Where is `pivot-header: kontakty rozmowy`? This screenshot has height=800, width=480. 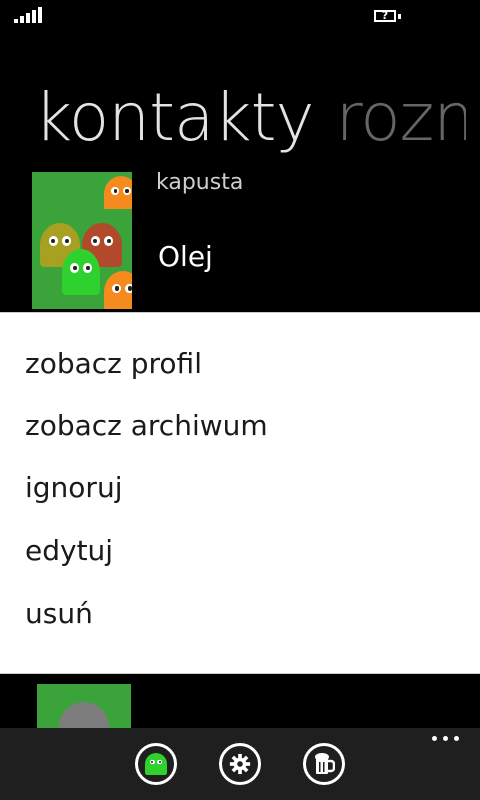 pivot-header: kontakty rozmowy is located at coordinates (233, 118).